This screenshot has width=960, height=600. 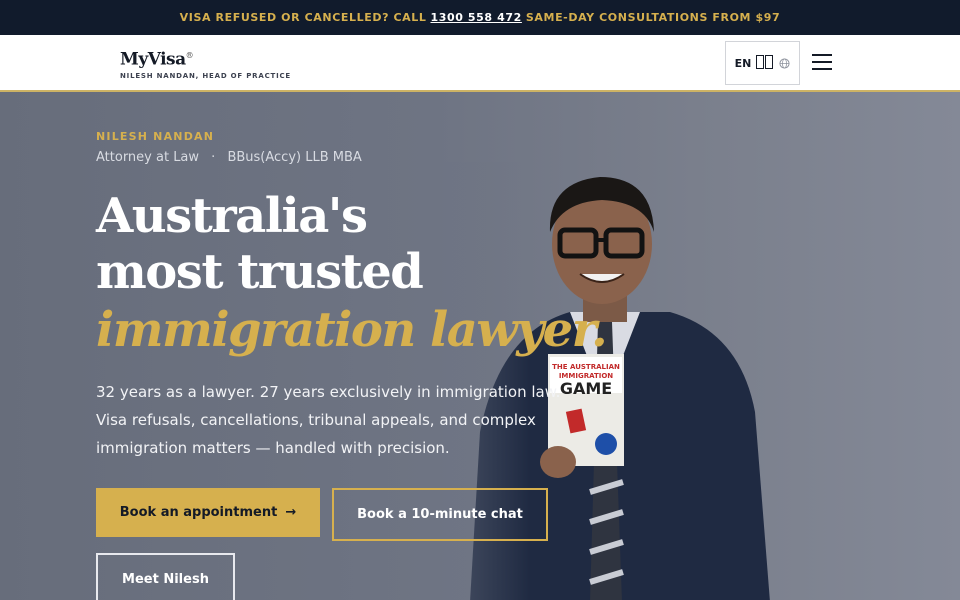 What do you see at coordinates (189, 55) in the screenshot?
I see `brand-mark: ®` at bounding box center [189, 55].